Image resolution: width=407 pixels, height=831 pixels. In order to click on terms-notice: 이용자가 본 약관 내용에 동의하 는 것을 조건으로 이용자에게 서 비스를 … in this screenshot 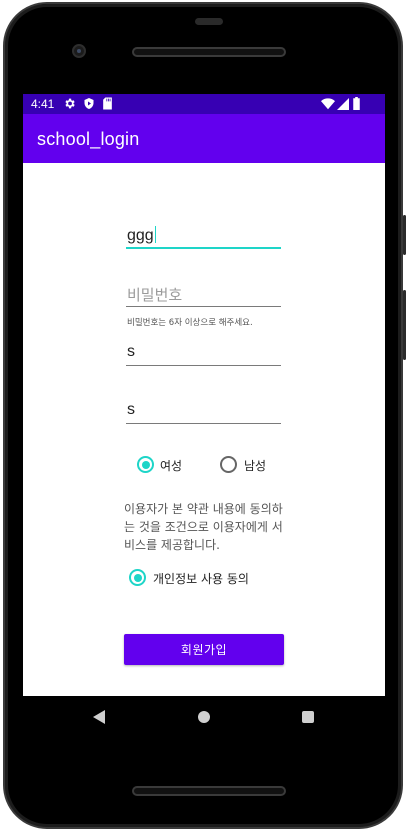, I will do `click(203, 527)`.